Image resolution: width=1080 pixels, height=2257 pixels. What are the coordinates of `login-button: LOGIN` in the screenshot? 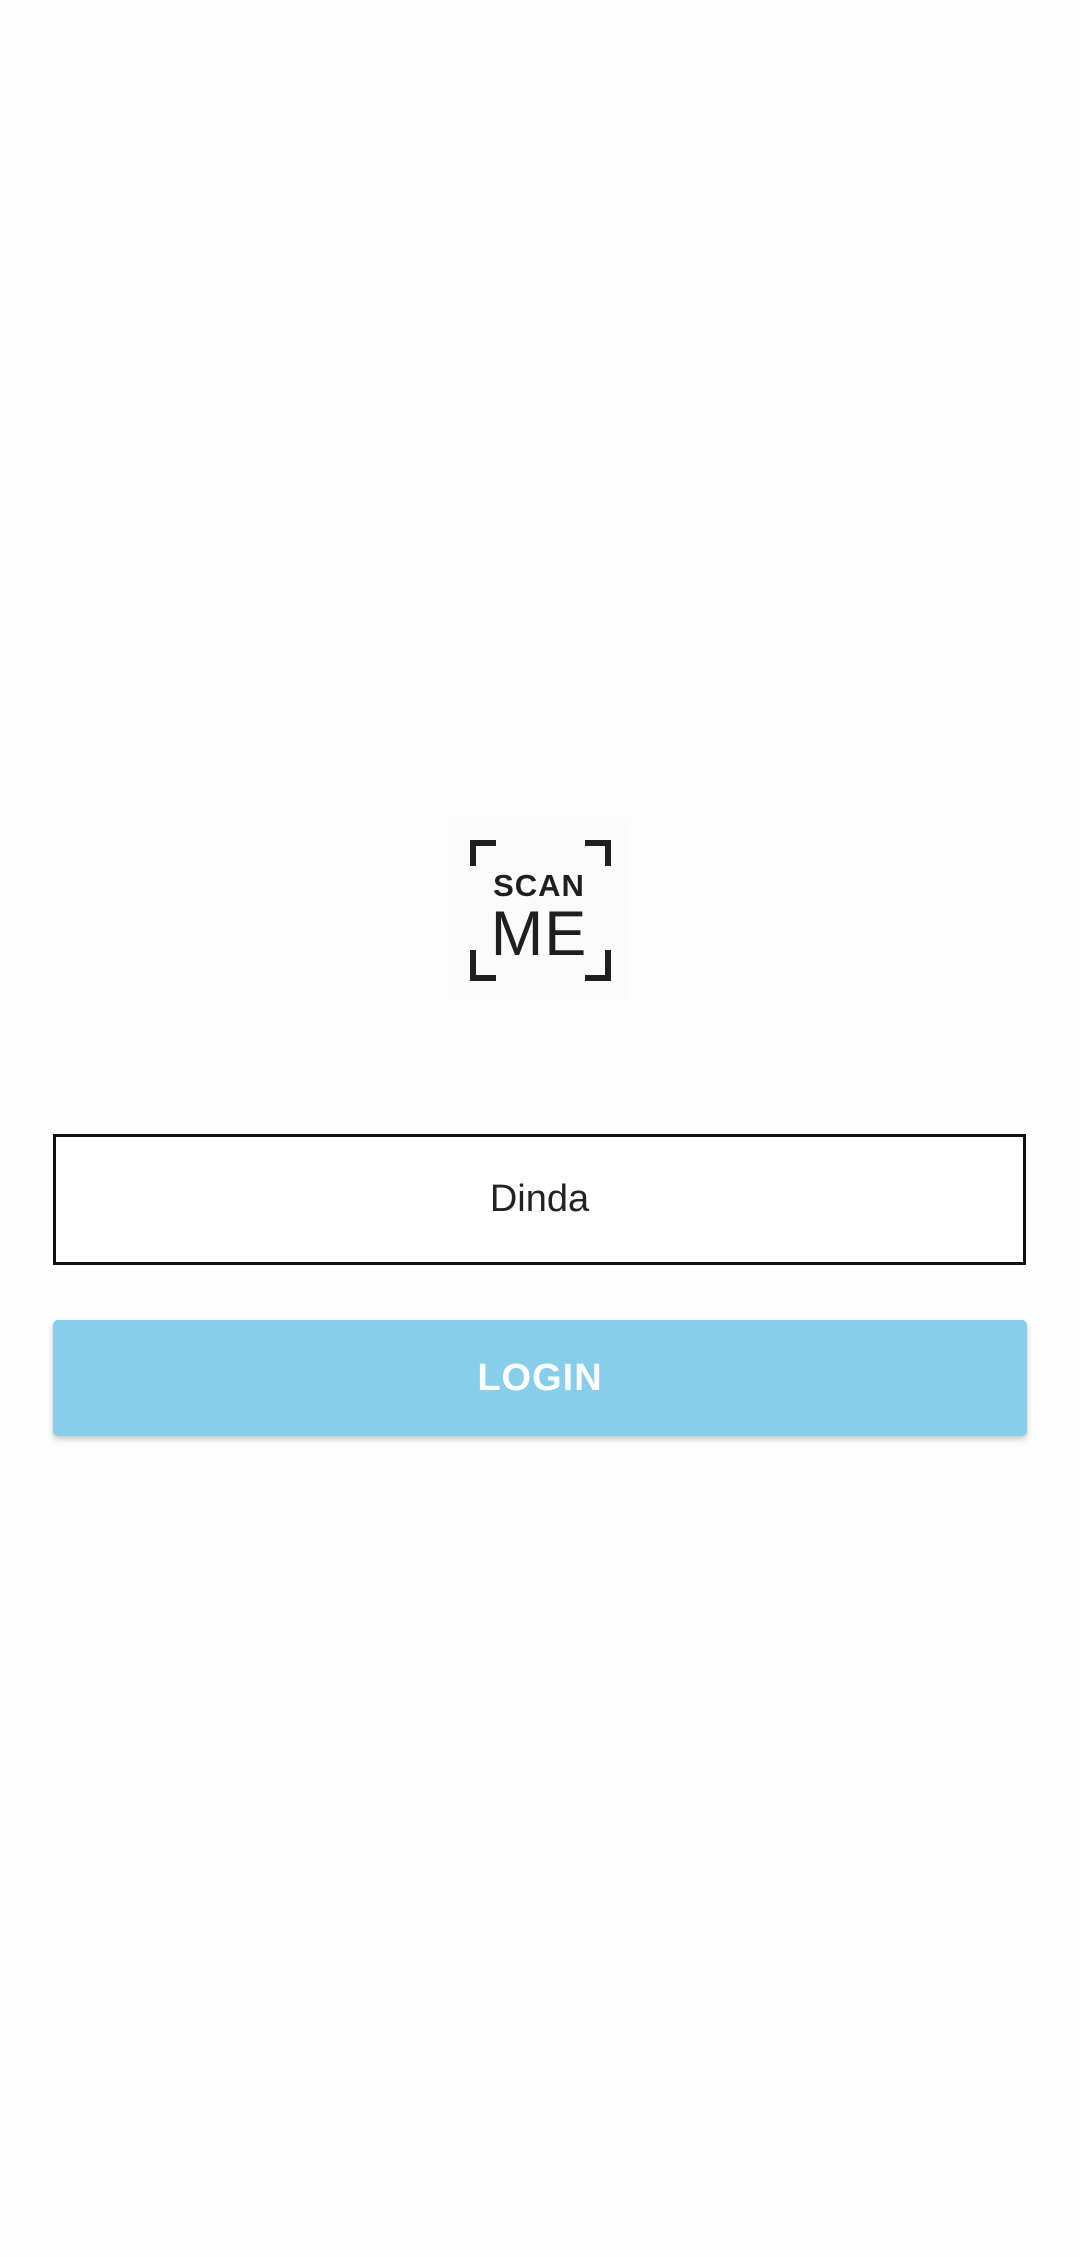 It's located at (540, 1378).